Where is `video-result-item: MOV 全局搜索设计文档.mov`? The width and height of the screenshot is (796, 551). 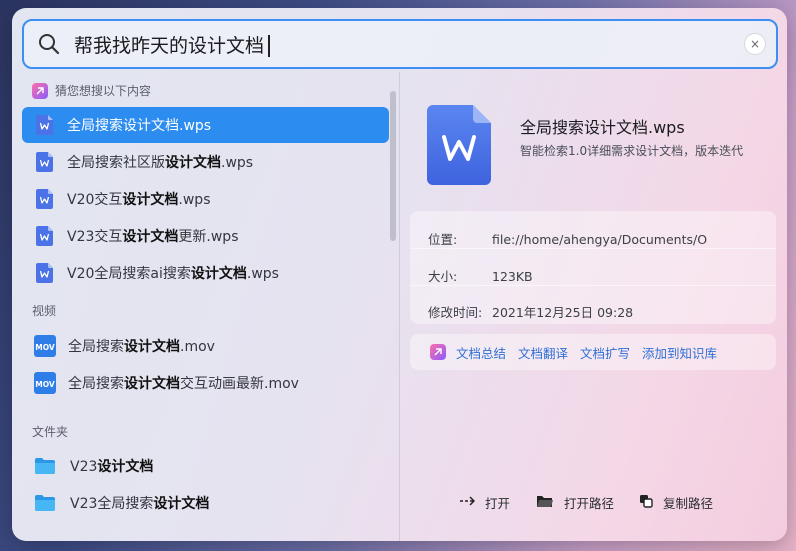 video-result-item: MOV 全局搜索设计文档.mov is located at coordinates (205, 346).